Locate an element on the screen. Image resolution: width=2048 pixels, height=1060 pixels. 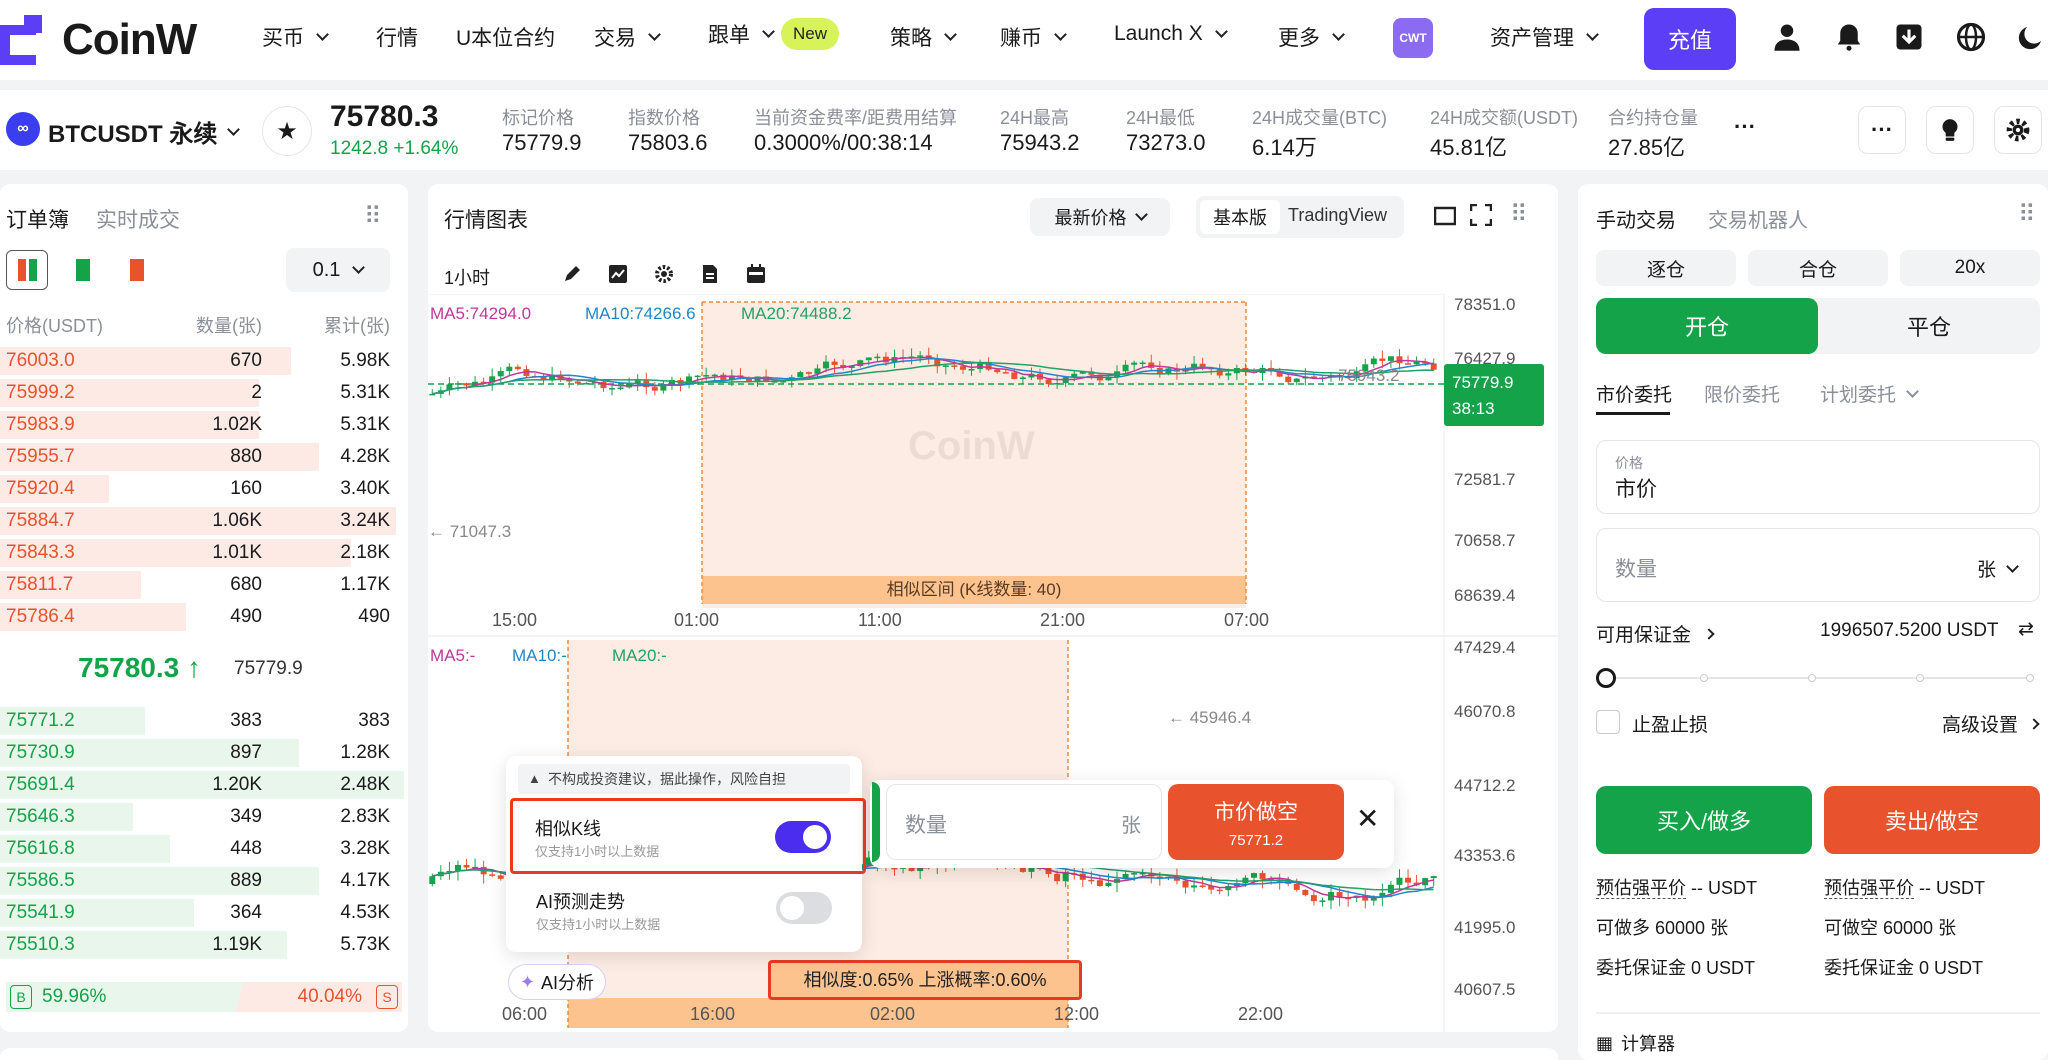
sell-short-button: 卖出/做空 is located at coordinates (1932, 820).